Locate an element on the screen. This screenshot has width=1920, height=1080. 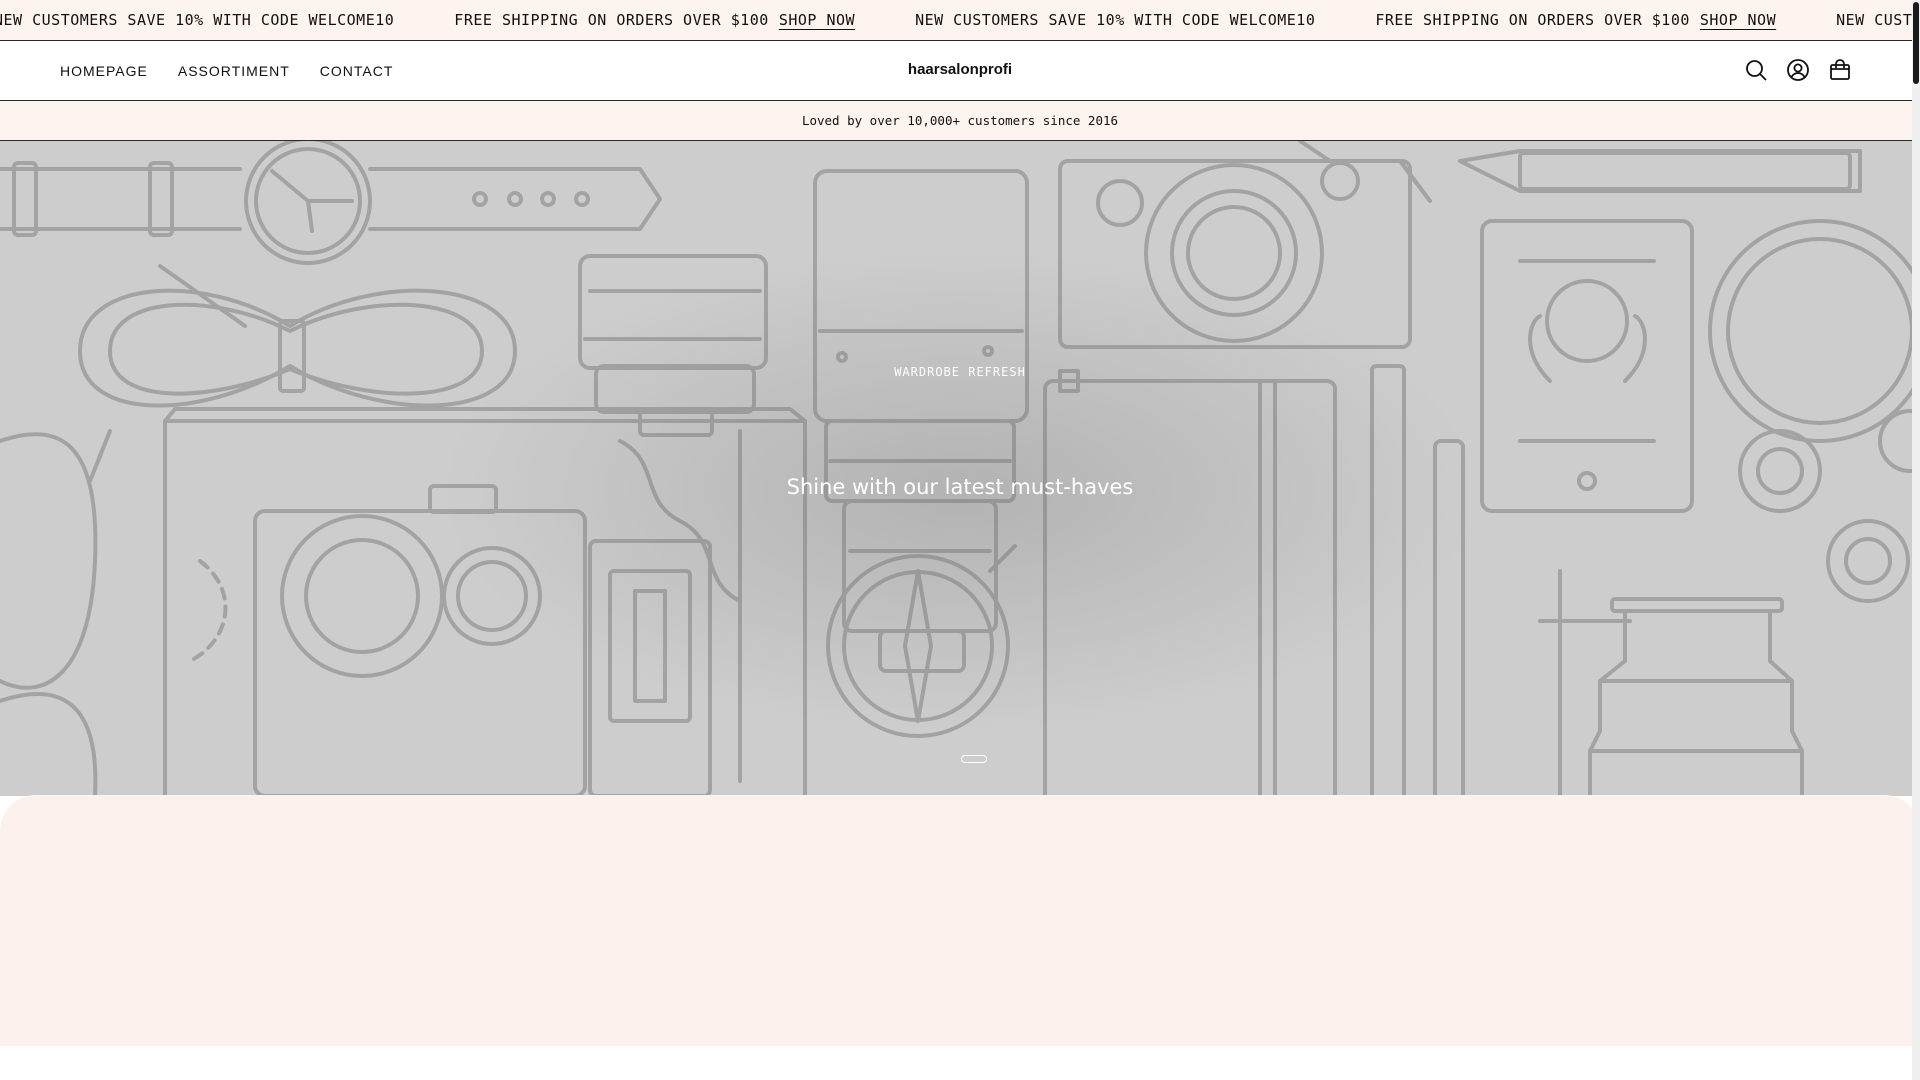
page-scrollbar is located at coordinates (1916, 540).